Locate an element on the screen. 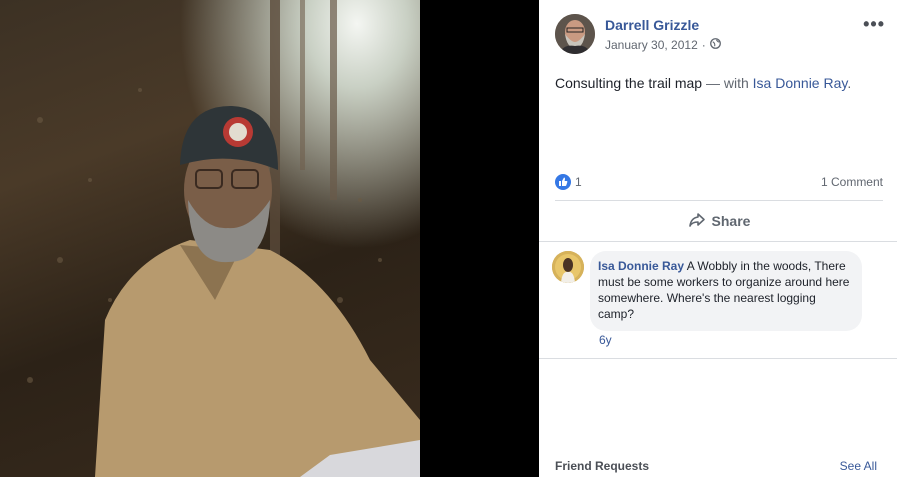  friend-requests-heading: Friend Requests is located at coordinates (602, 466).